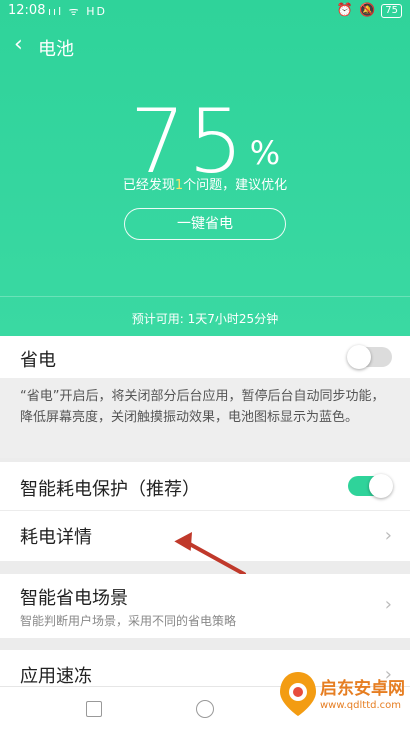 The height and width of the screenshot is (731, 410). Describe the element at coordinates (205, 486) in the screenshot. I see `smart-protect-row: 智能耗电保护（推荐）` at that location.